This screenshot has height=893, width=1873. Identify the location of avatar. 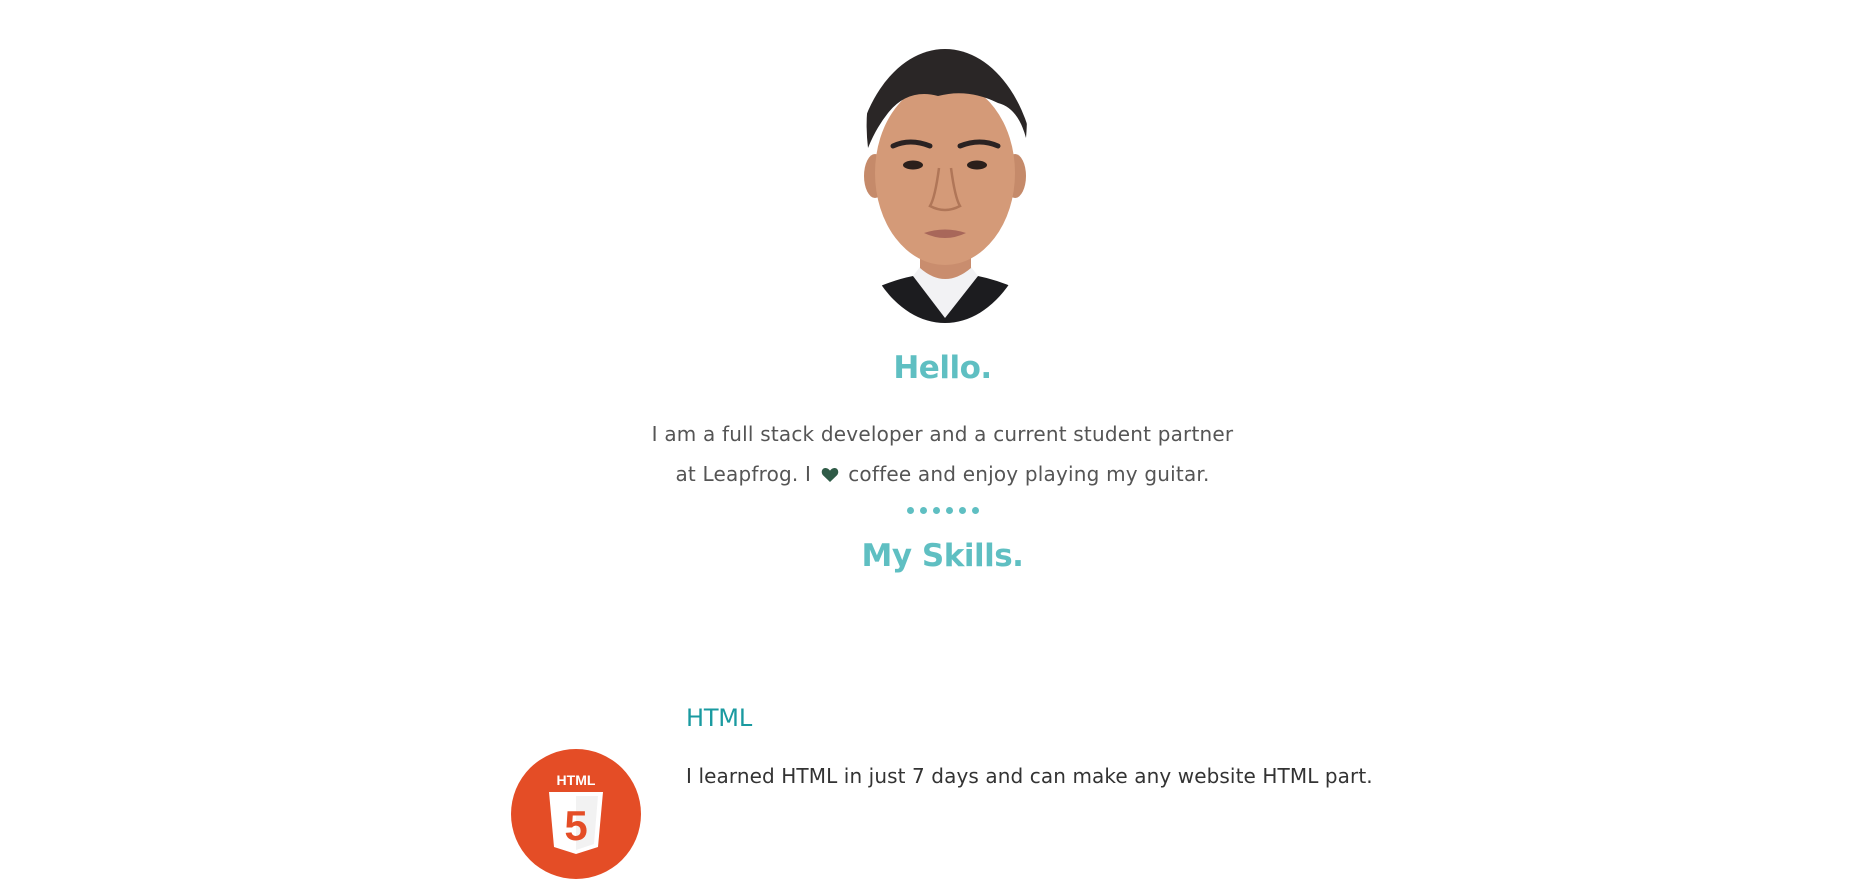
(945, 171).